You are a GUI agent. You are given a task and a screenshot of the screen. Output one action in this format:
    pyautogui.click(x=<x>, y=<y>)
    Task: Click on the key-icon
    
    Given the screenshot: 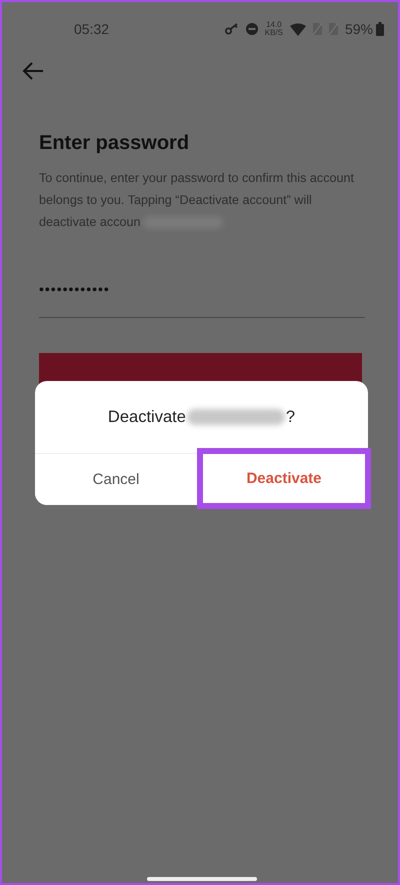 What is the action you would take?
    pyautogui.click(x=231, y=29)
    